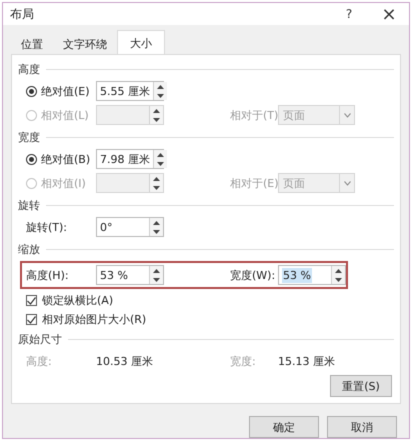 This screenshot has width=416, height=446. What do you see at coordinates (65, 159) in the screenshot?
I see `radio-label: 绝对值(B)` at bounding box center [65, 159].